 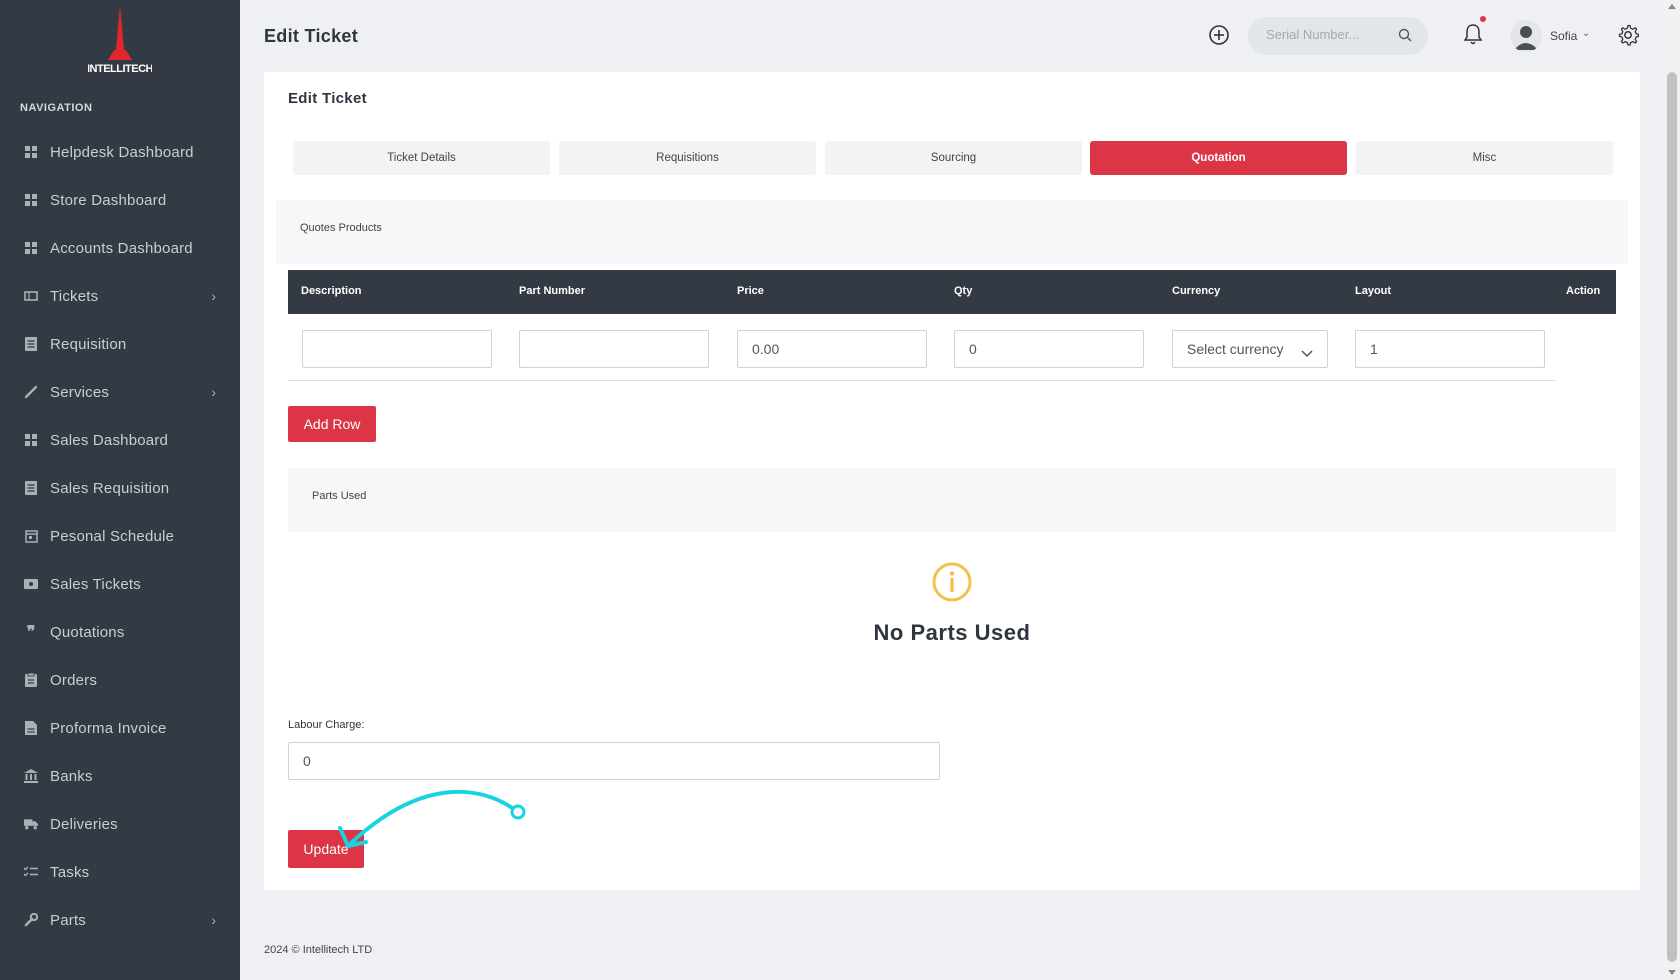 I want to click on chevron-down-icon: ⌄, so click(x=1586, y=33).